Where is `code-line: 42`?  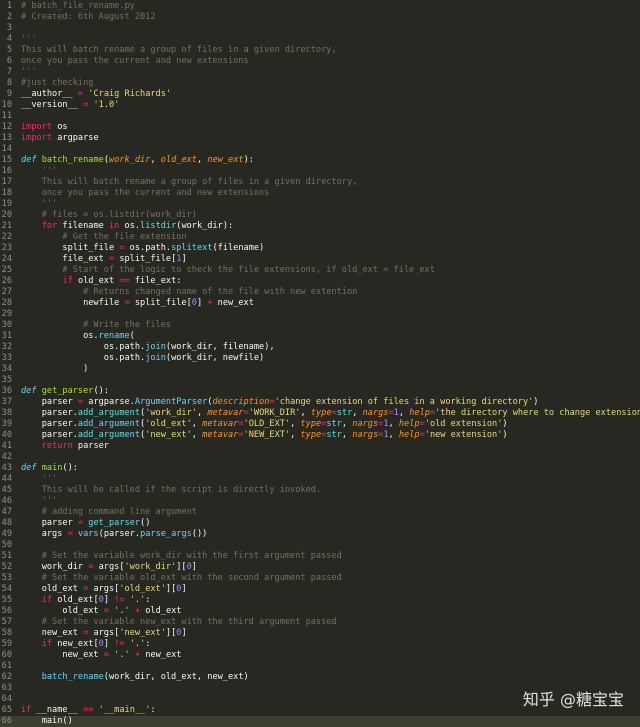
code-line: 42 is located at coordinates (320, 457).